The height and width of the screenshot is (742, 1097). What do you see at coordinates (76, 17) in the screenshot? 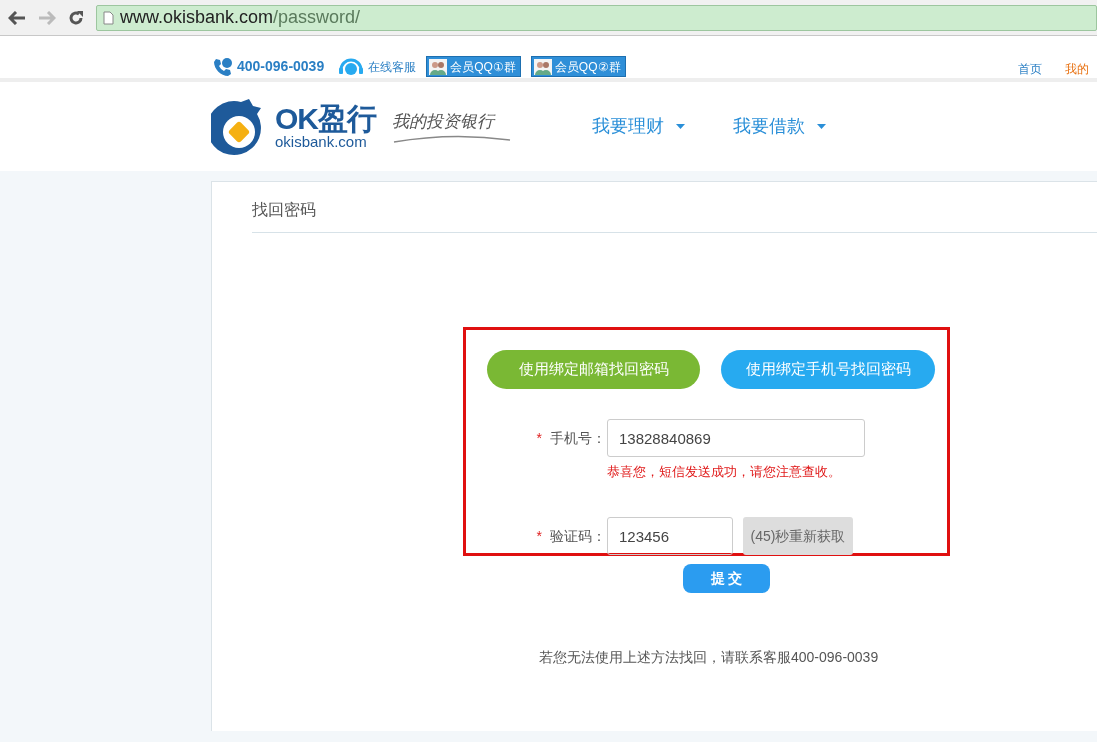
I see `reload-icon` at bounding box center [76, 17].